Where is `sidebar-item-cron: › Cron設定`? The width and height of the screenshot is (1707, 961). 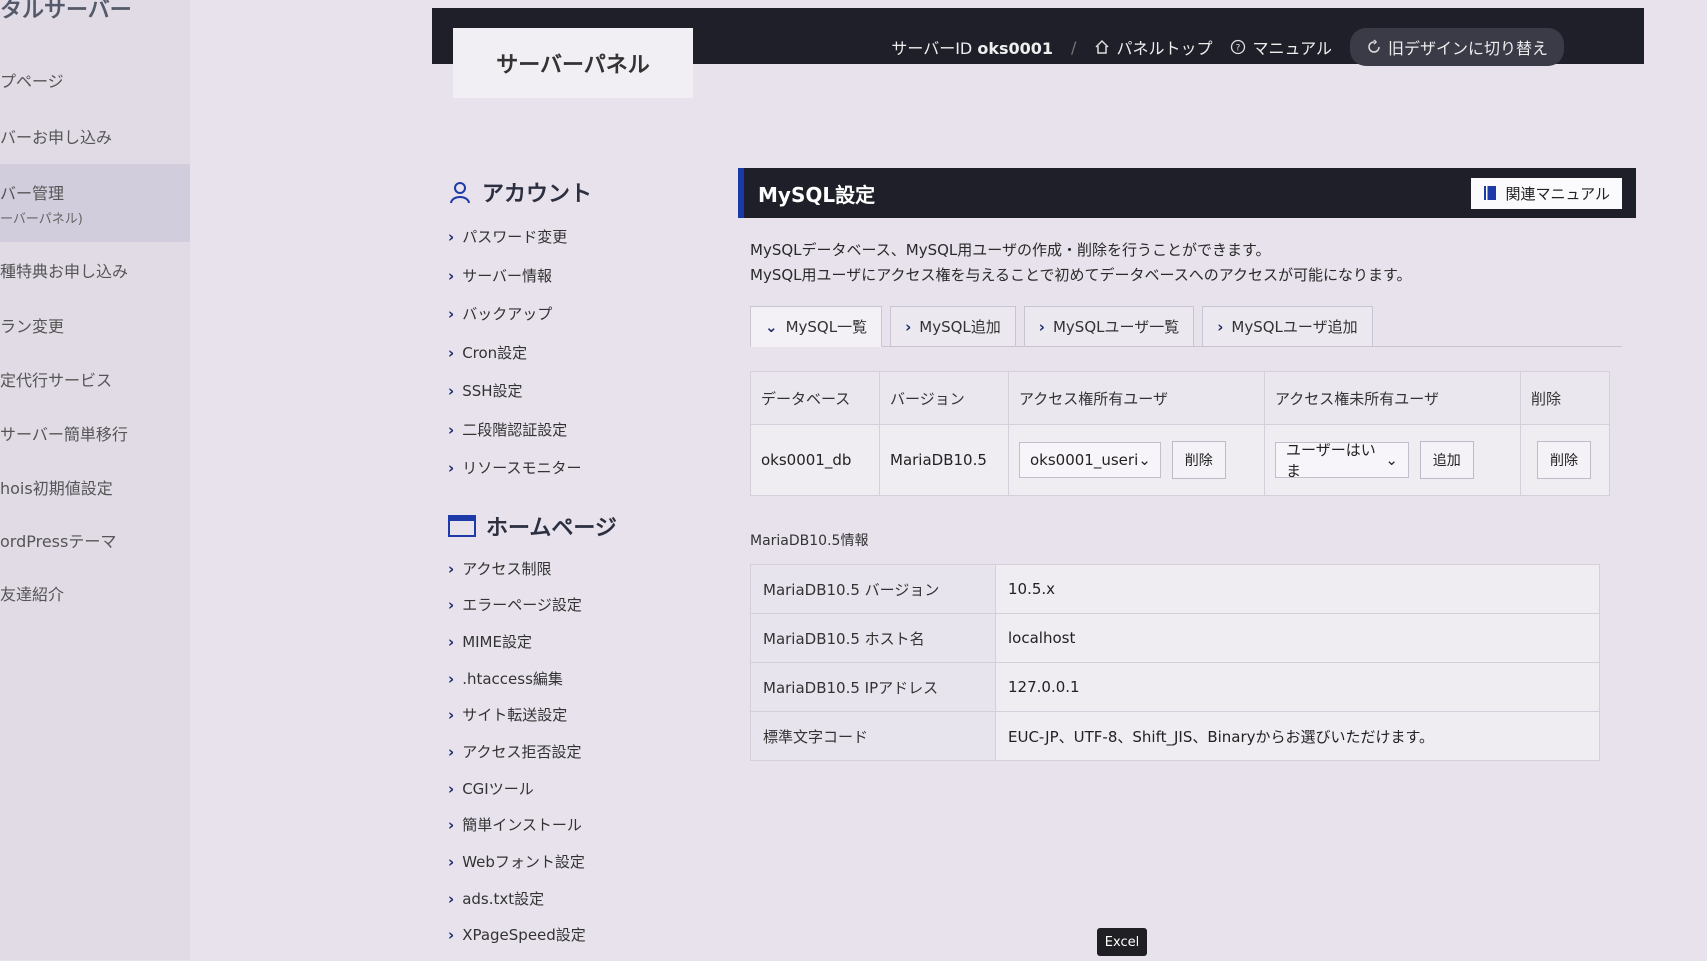
sidebar-item-cron: › Cron設定 is located at coordinates (578, 361).